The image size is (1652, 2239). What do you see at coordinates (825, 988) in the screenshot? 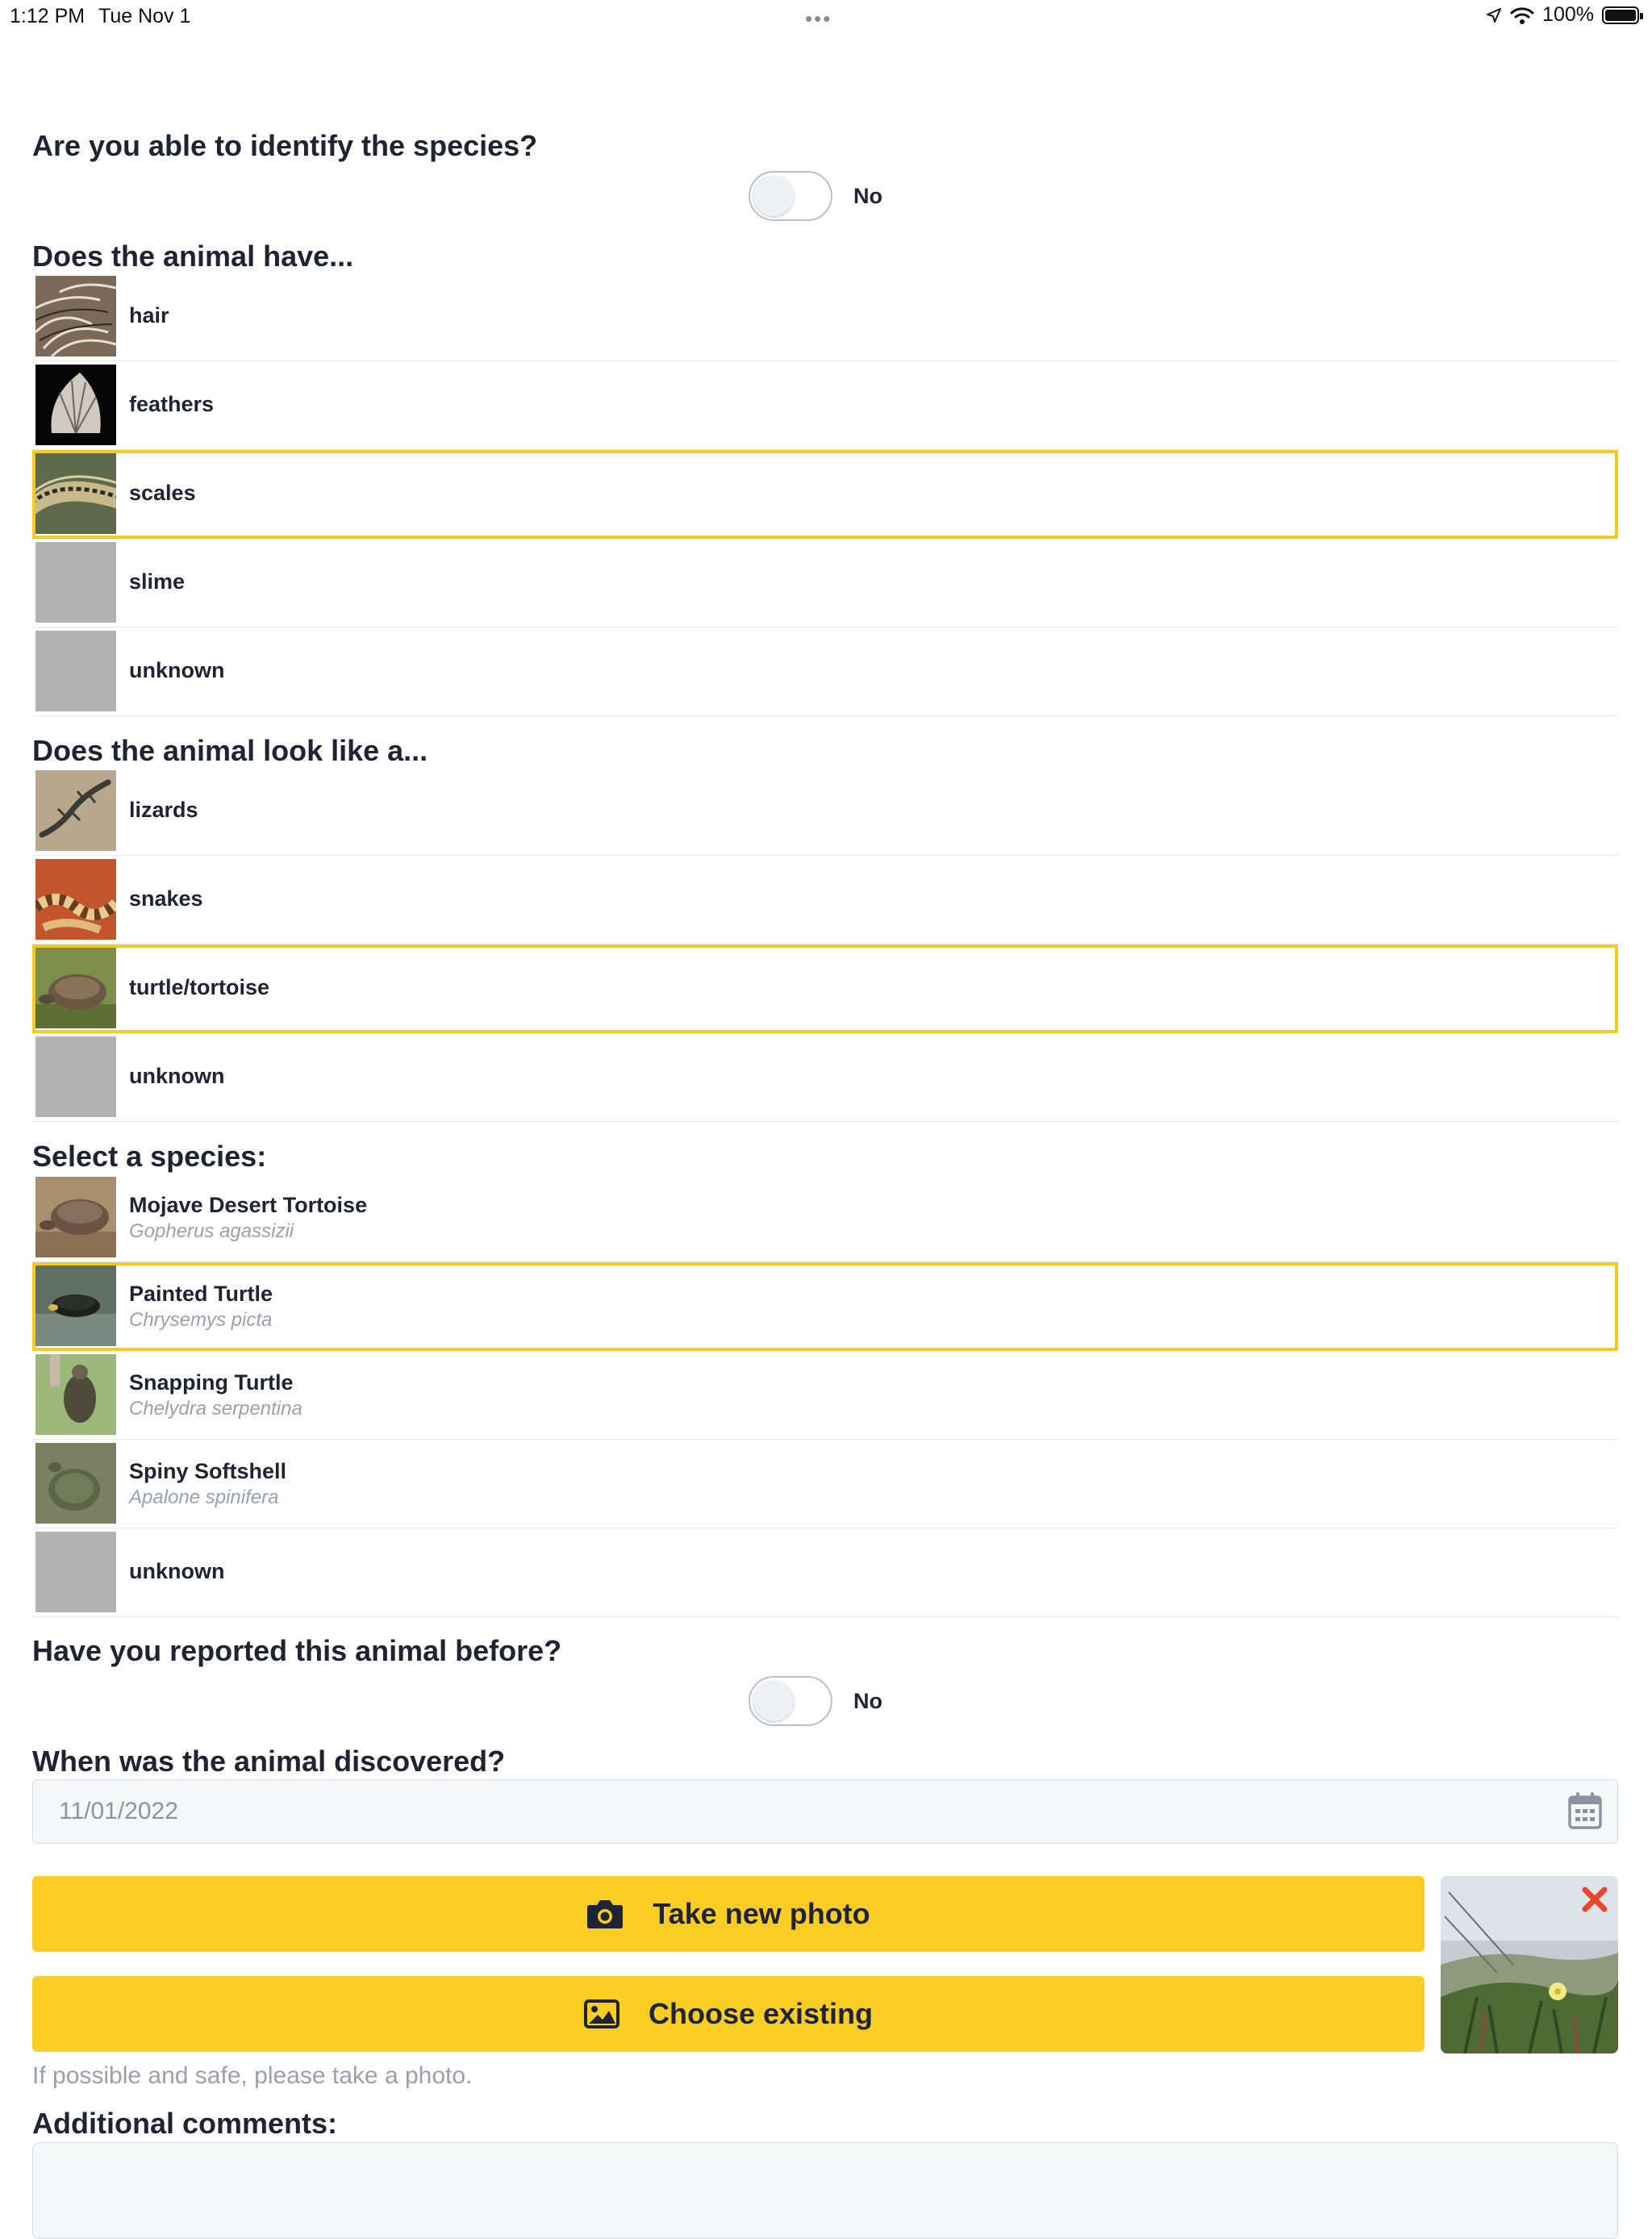
I see `looks-option-turtle: turtle/tortoise` at bounding box center [825, 988].